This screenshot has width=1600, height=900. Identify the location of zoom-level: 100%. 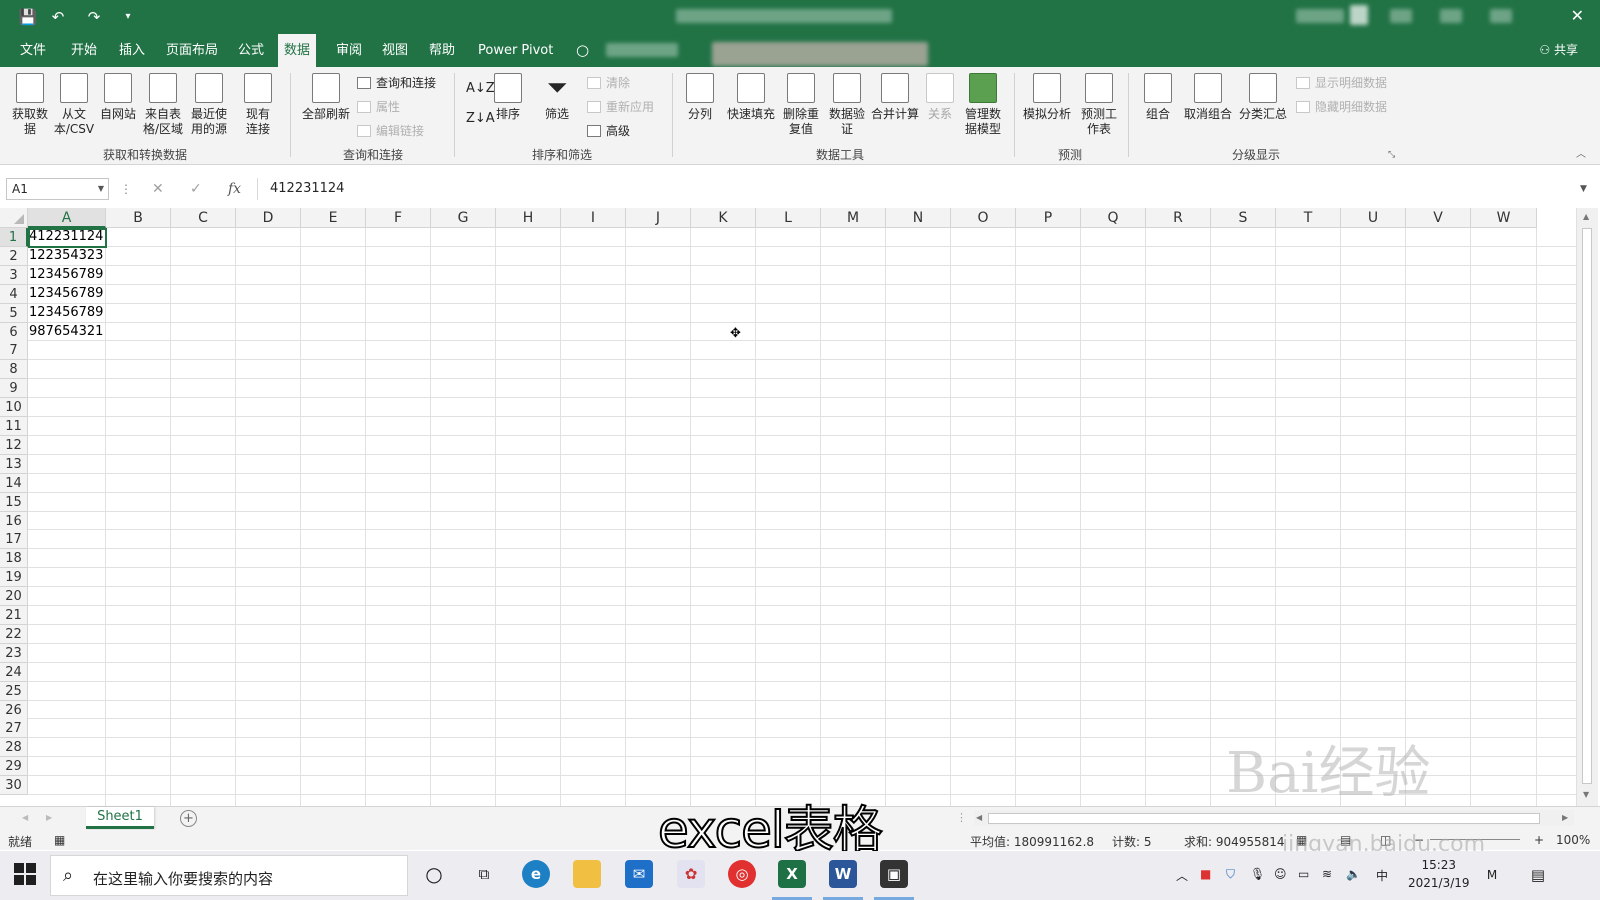
(1573, 840).